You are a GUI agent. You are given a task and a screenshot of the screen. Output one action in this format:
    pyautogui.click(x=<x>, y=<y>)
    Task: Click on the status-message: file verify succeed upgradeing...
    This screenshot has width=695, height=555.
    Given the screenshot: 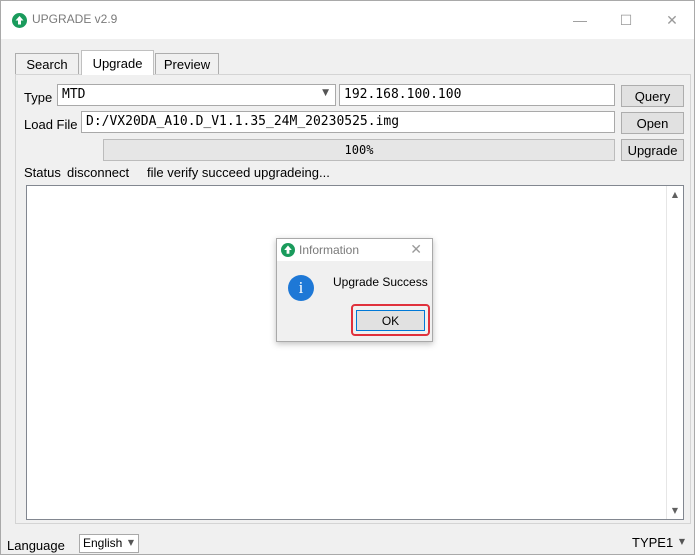 What is the action you would take?
    pyautogui.click(x=238, y=172)
    